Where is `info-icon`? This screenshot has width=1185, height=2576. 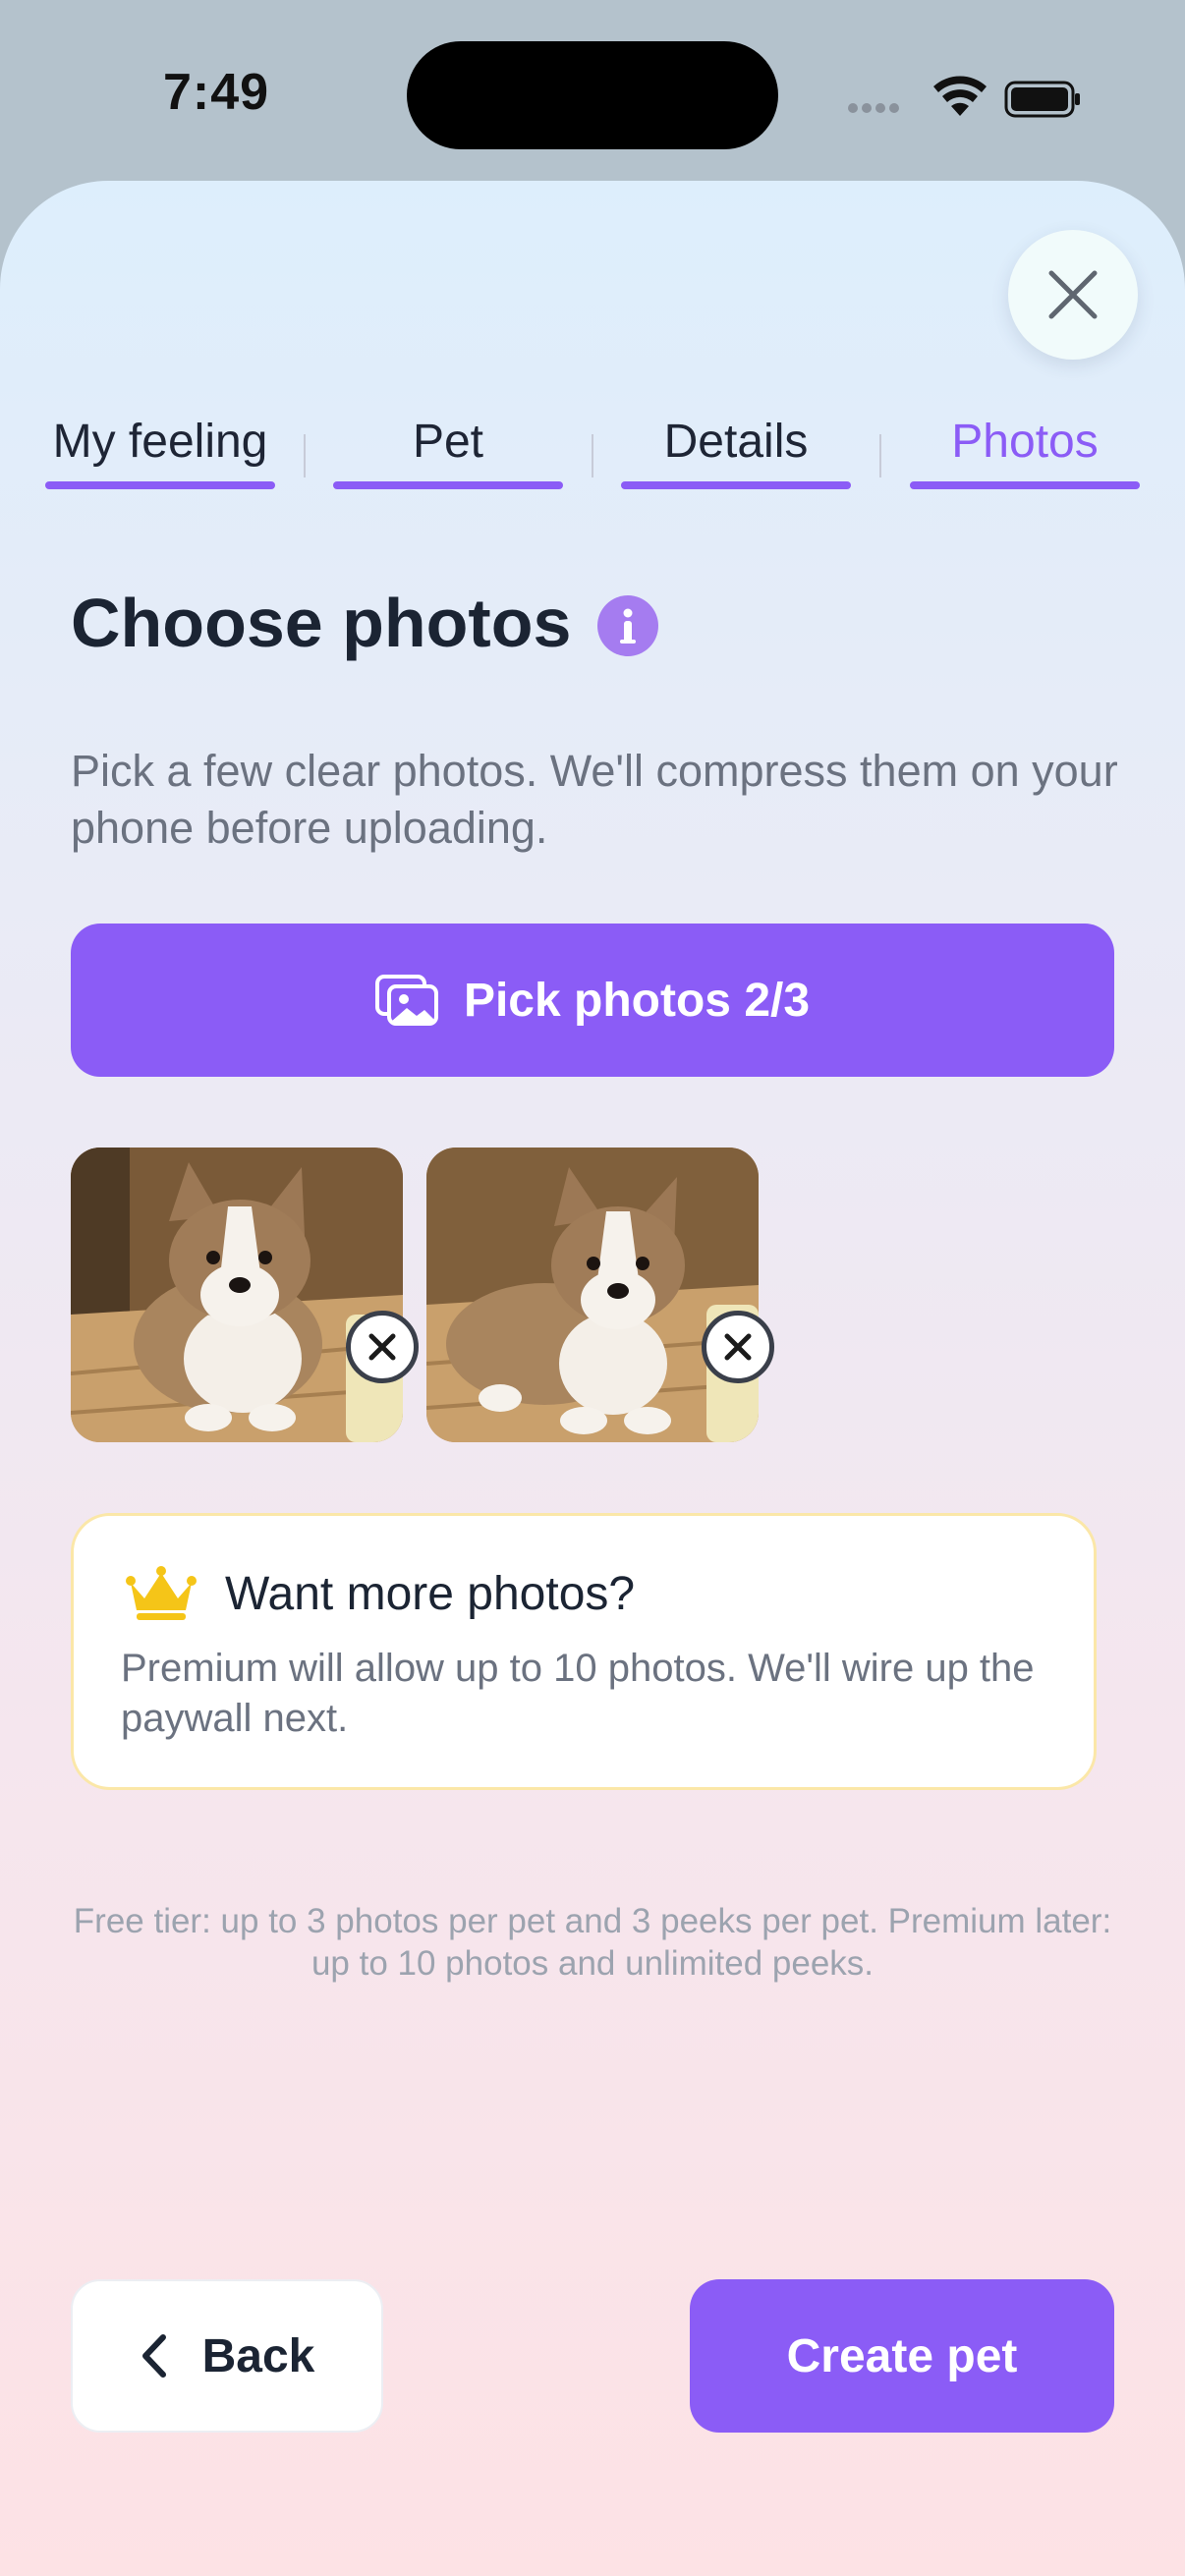
info-icon is located at coordinates (627, 625).